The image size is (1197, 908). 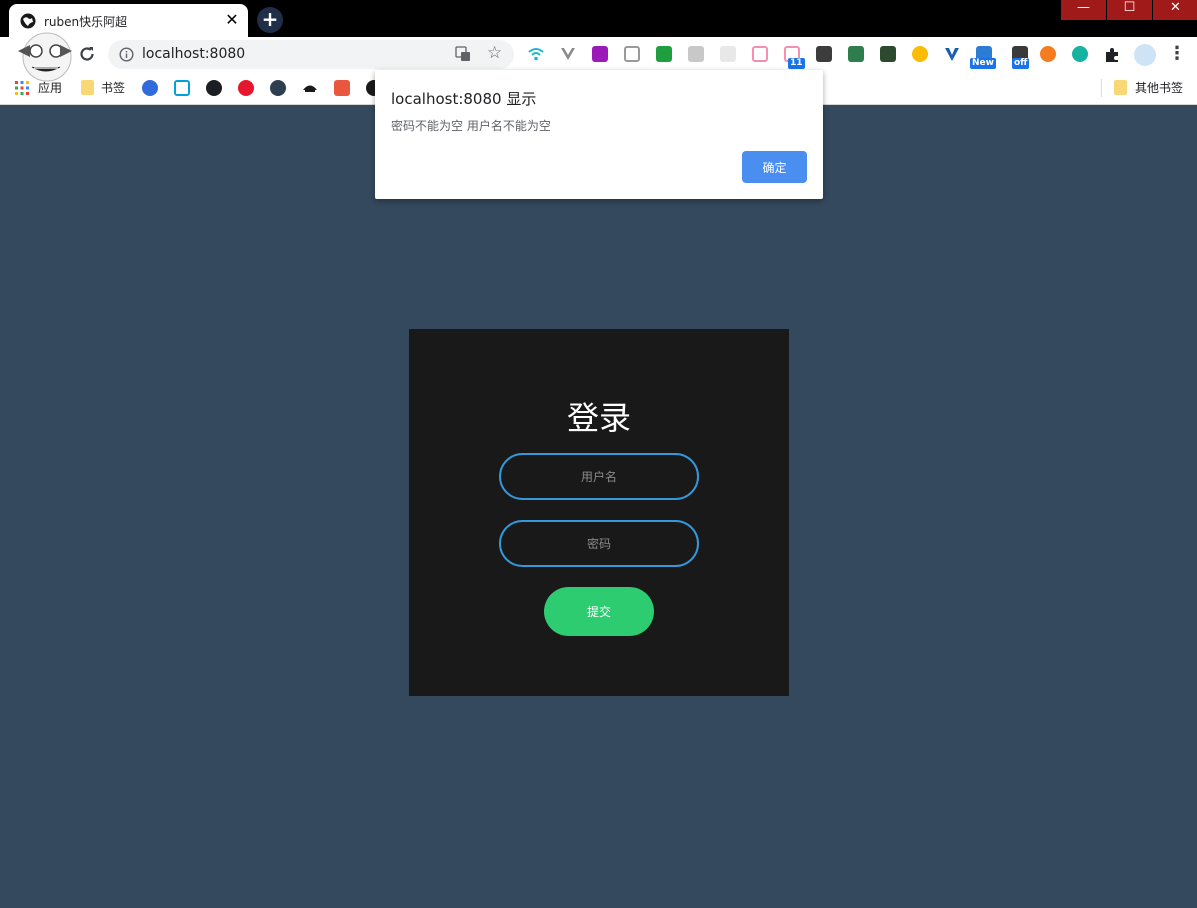 What do you see at coordinates (1129, 10) in the screenshot?
I see `window-maximize-button: ☐` at bounding box center [1129, 10].